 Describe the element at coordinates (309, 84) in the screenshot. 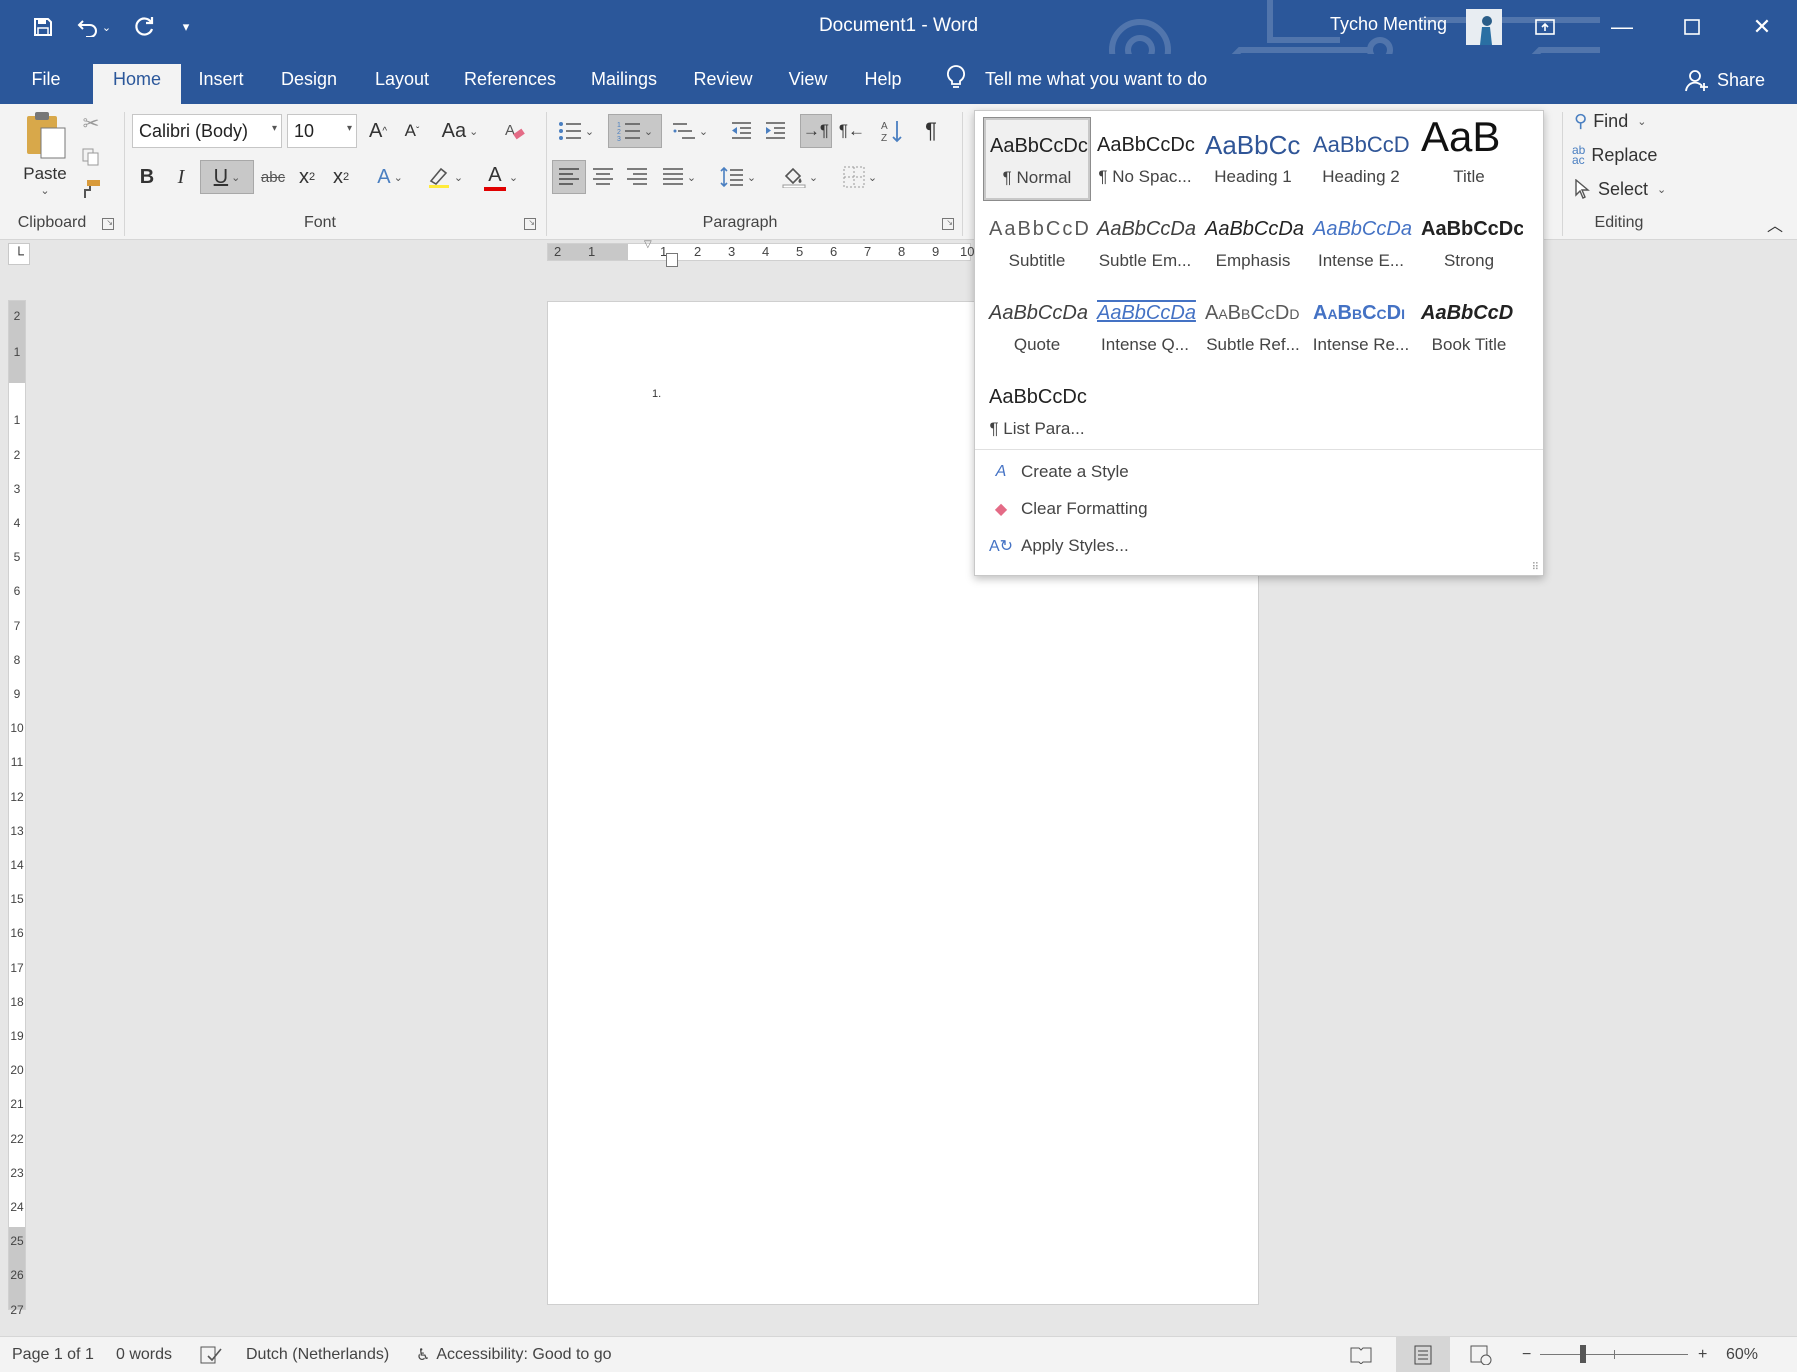

I see `tab-design: Design` at that location.